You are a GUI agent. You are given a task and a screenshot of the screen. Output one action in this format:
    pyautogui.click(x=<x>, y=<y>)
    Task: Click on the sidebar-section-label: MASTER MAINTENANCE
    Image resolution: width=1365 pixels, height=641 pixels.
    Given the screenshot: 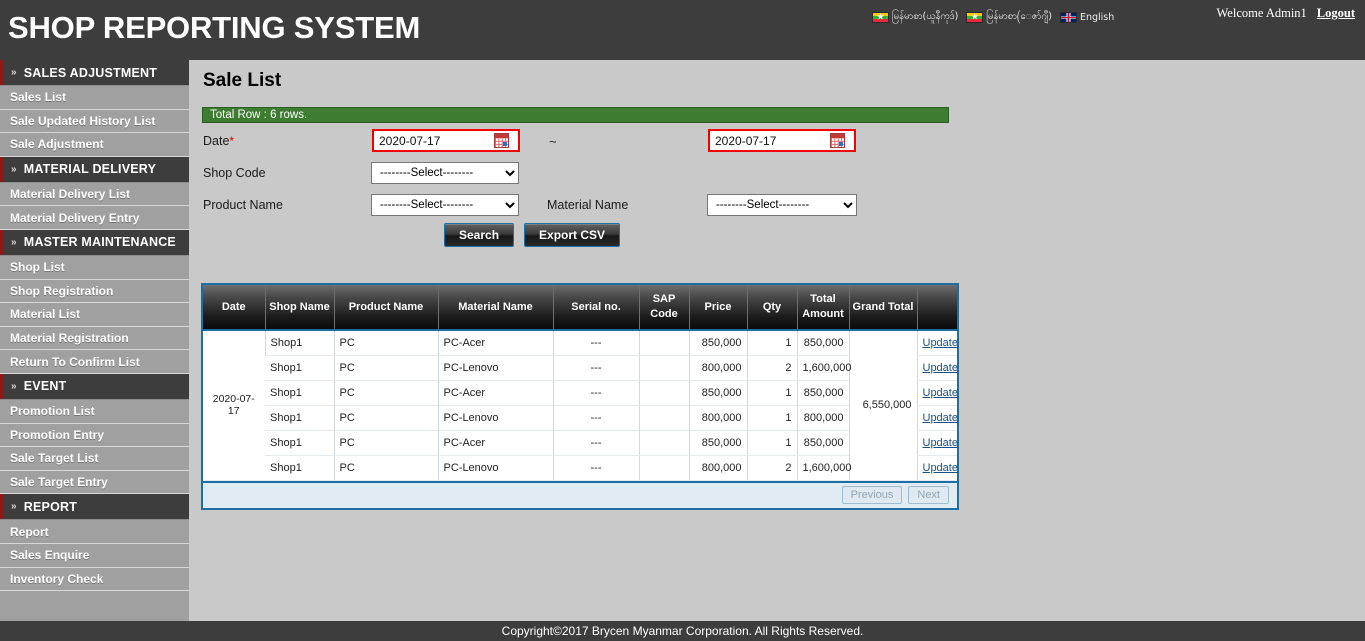 What is the action you would take?
    pyautogui.click(x=99, y=242)
    